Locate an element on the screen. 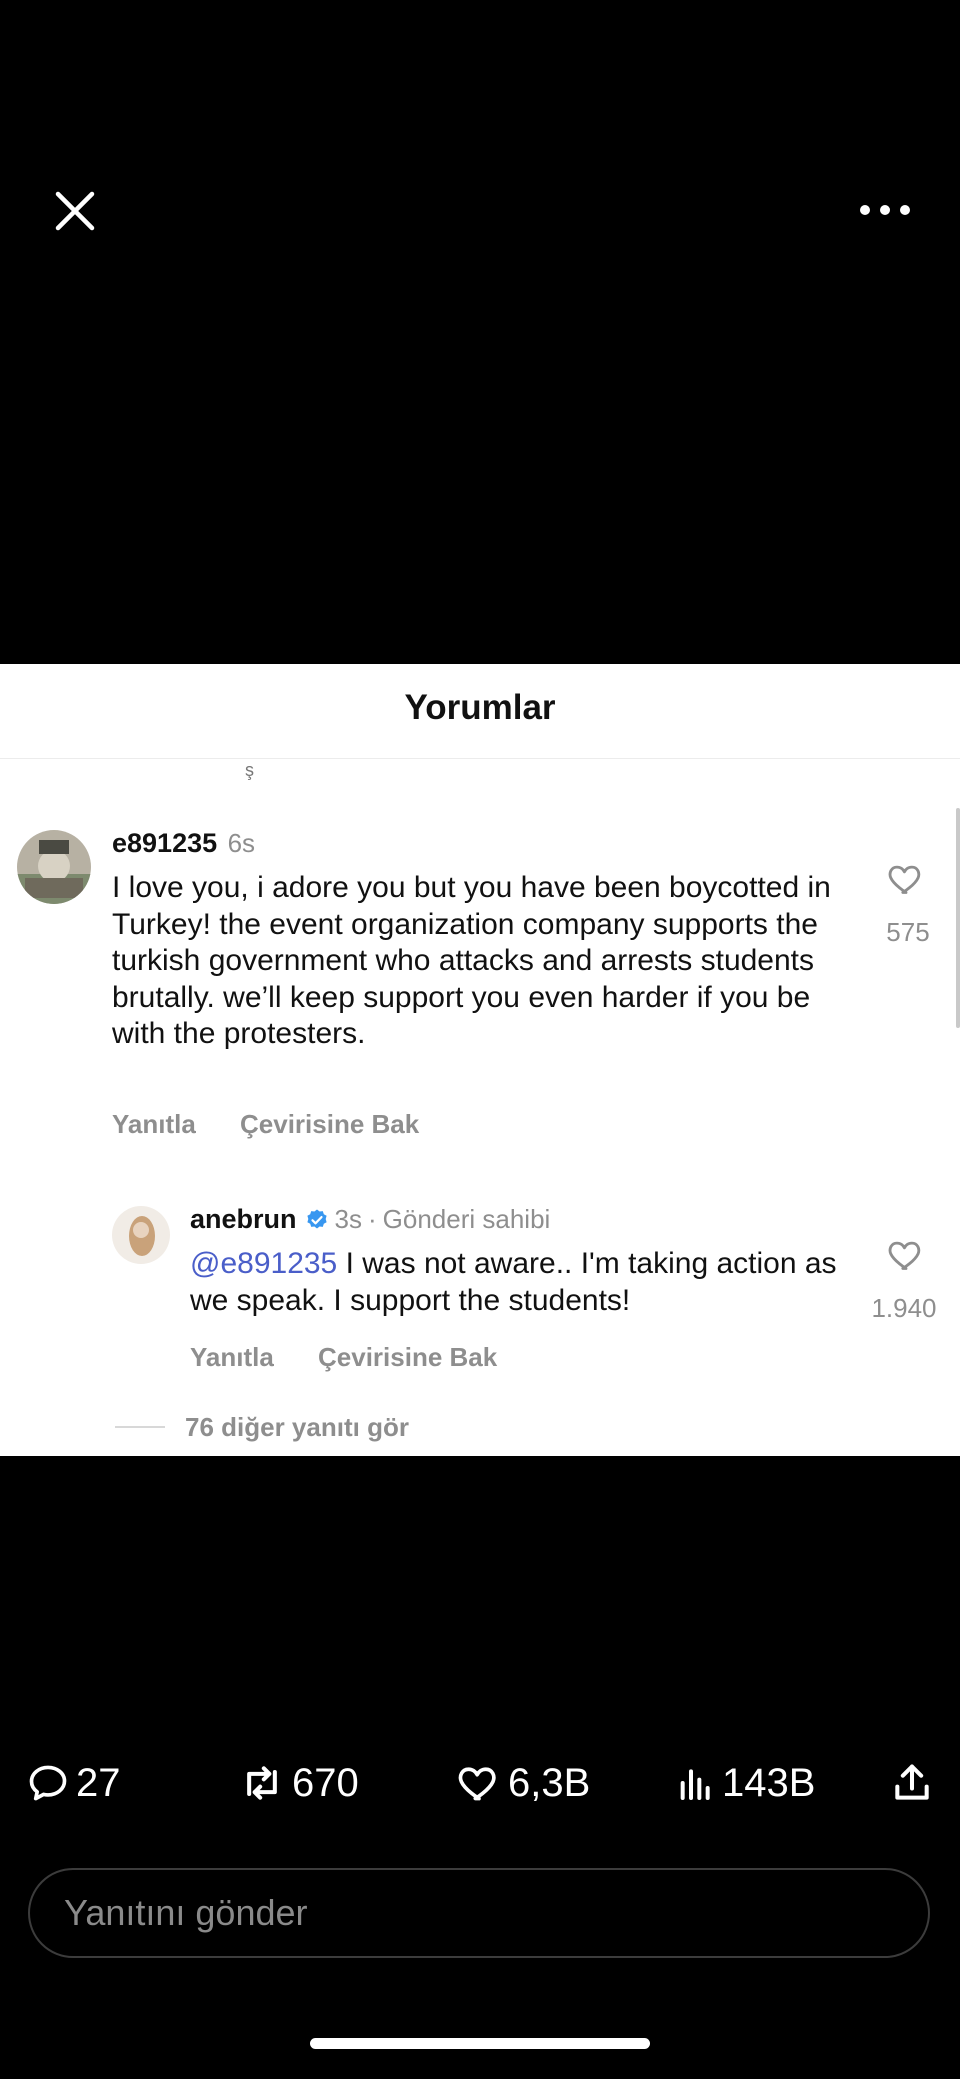 The width and height of the screenshot is (960, 2079). like-count: 575 is located at coordinates (908, 932).